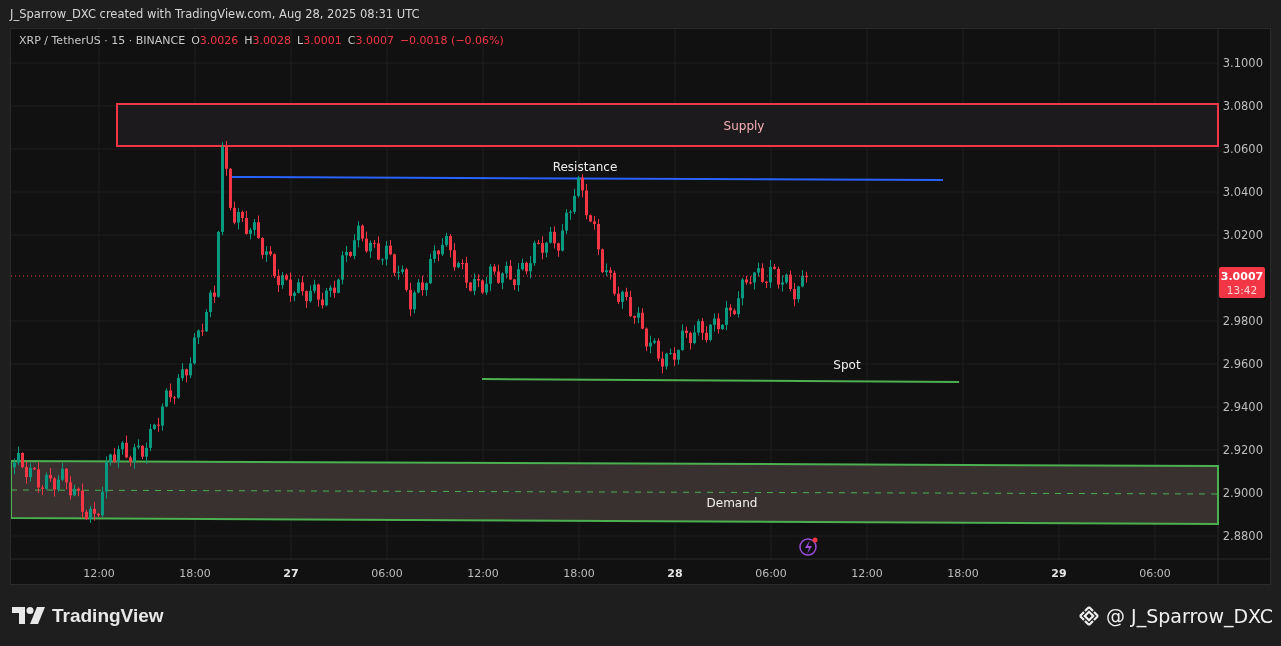 This screenshot has width=1281, height=646. Describe the element at coordinates (291, 573) in the screenshot. I see `time-axis-label: 27` at that location.